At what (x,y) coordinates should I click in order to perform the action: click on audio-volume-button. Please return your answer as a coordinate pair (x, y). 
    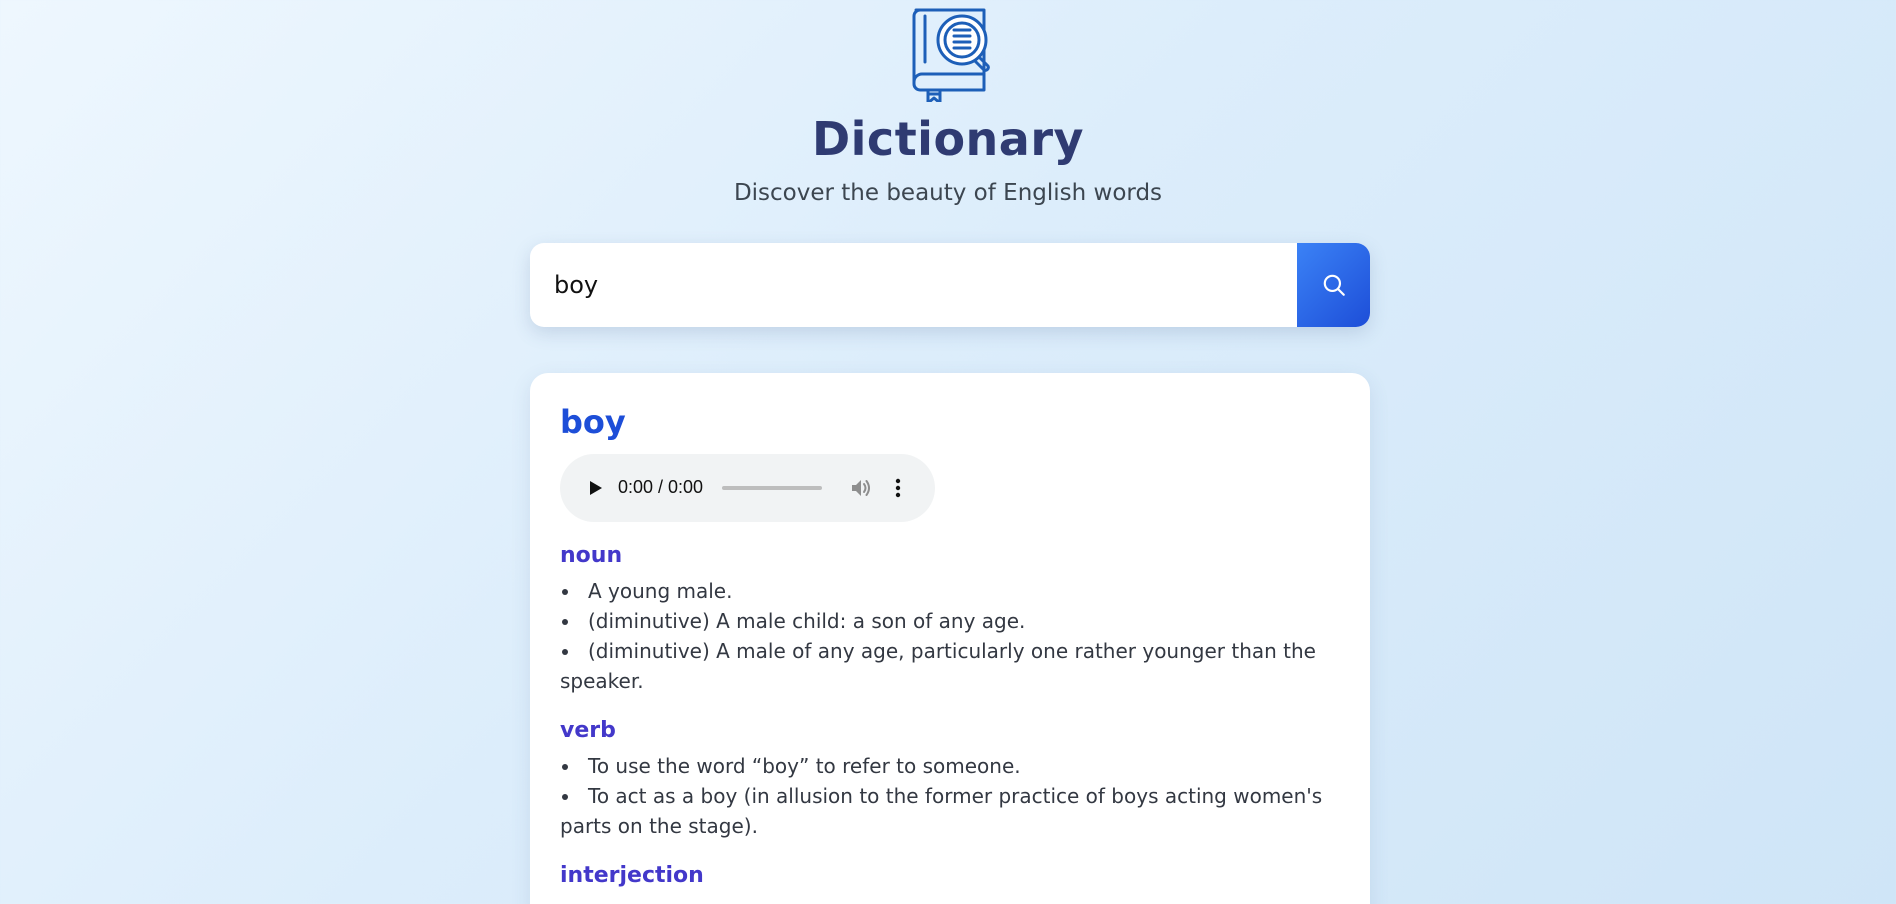
    Looking at the image, I should click on (861, 488).